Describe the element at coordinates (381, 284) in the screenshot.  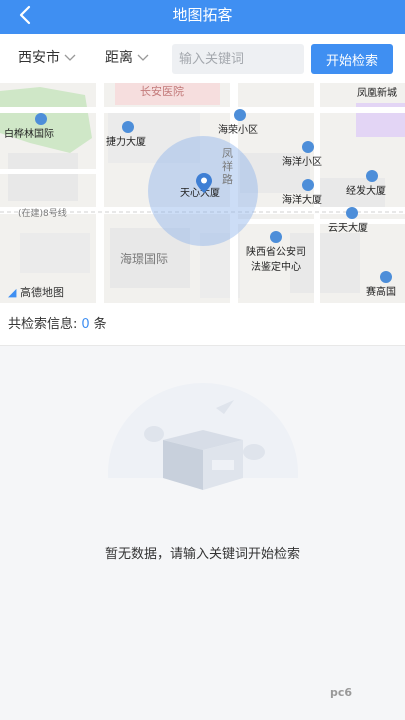
I see `poi-marker: 赛高国` at that location.